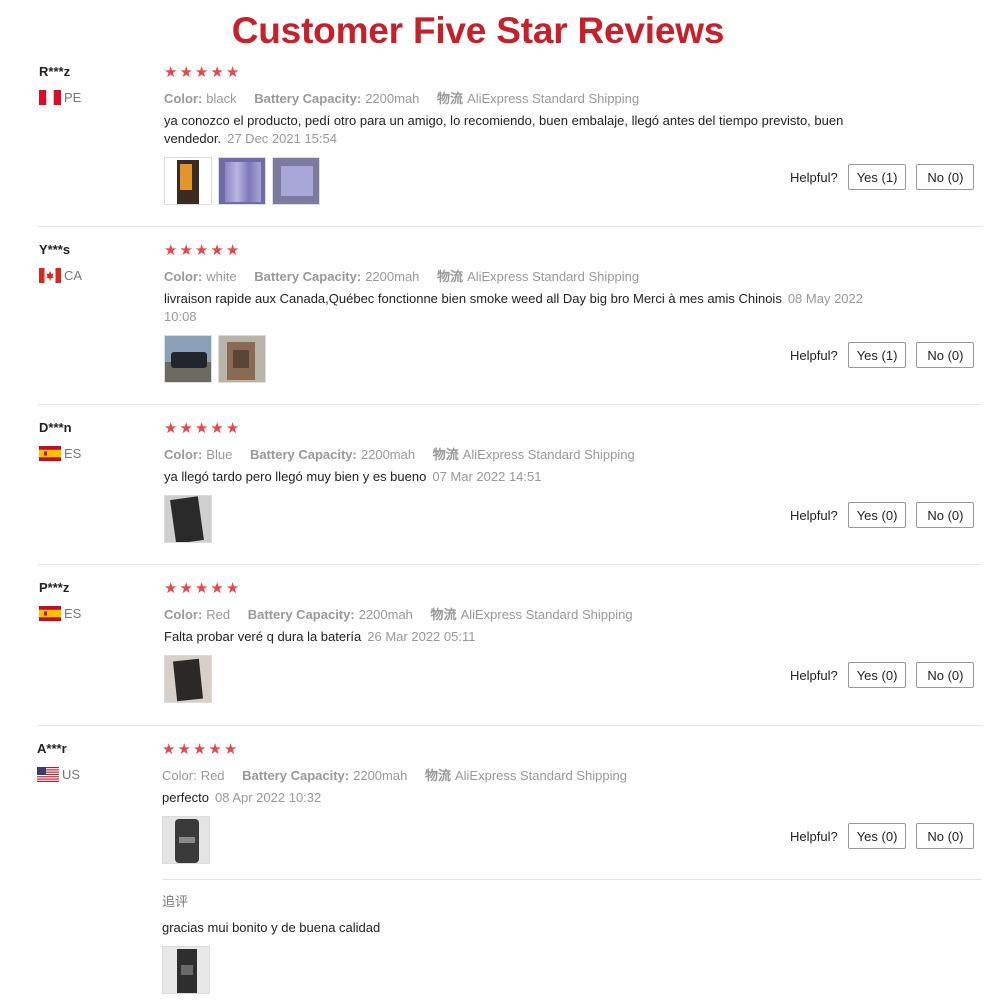 This screenshot has height=1000, width=1000. I want to click on followup-photos, so click(186, 970).